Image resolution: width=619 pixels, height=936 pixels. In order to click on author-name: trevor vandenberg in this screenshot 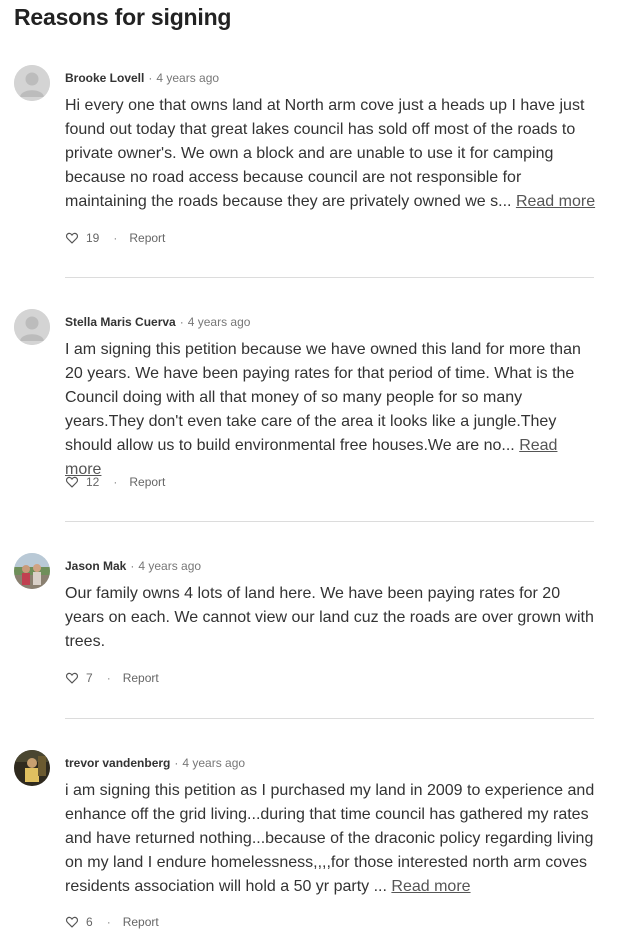, I will do `click(117, 763)`.